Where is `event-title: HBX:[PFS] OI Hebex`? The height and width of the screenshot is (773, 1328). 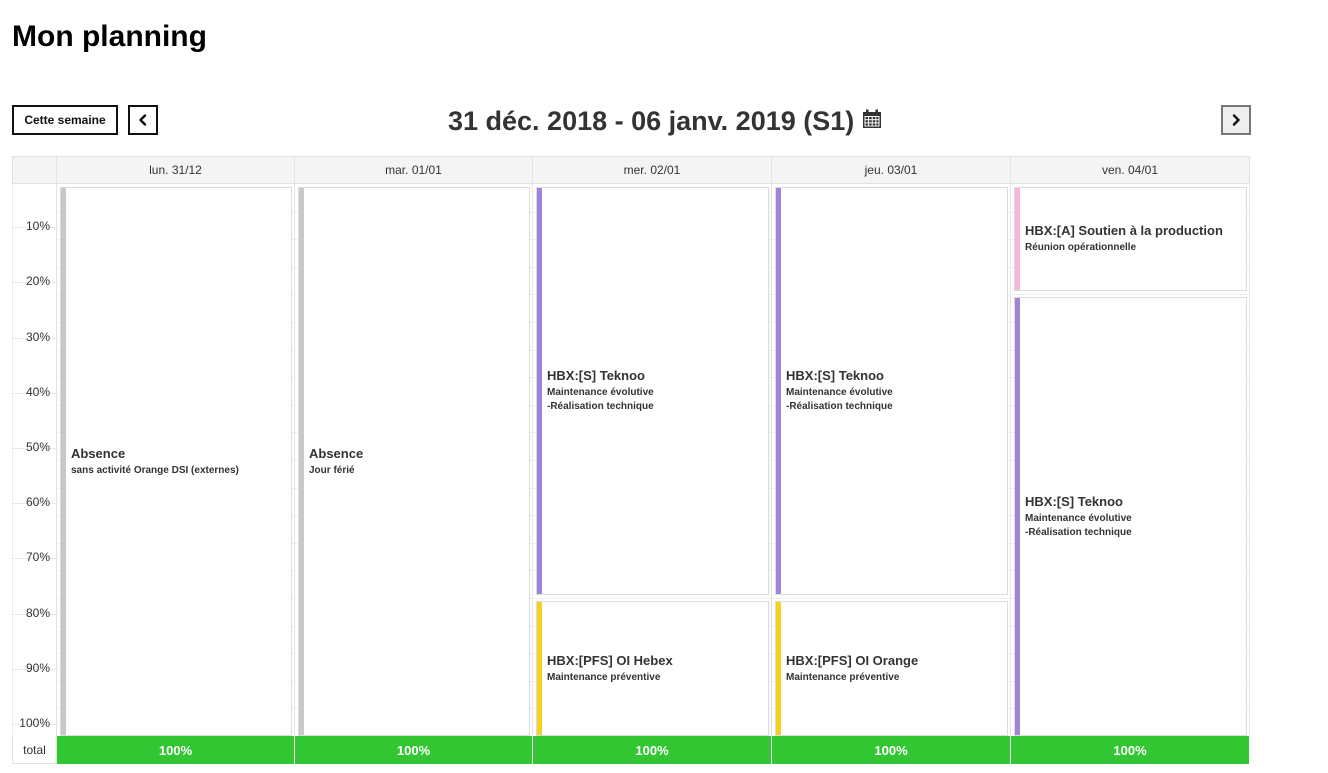 event-title: HBX:[PFS] OI Hebex is located at coordinates (610, 660).